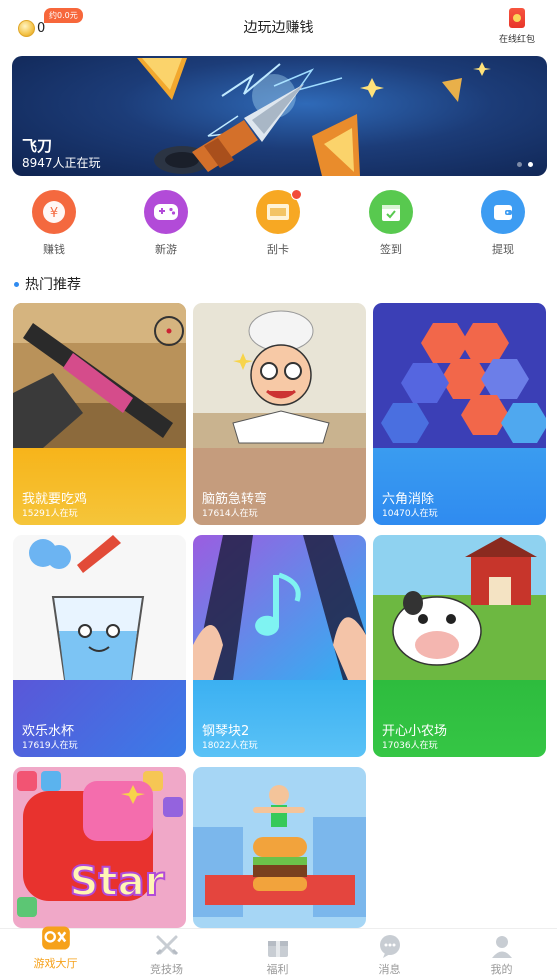 The image size is (557, 977). I want to click on game-player-count: 18022人在玩, so click(230, 746).